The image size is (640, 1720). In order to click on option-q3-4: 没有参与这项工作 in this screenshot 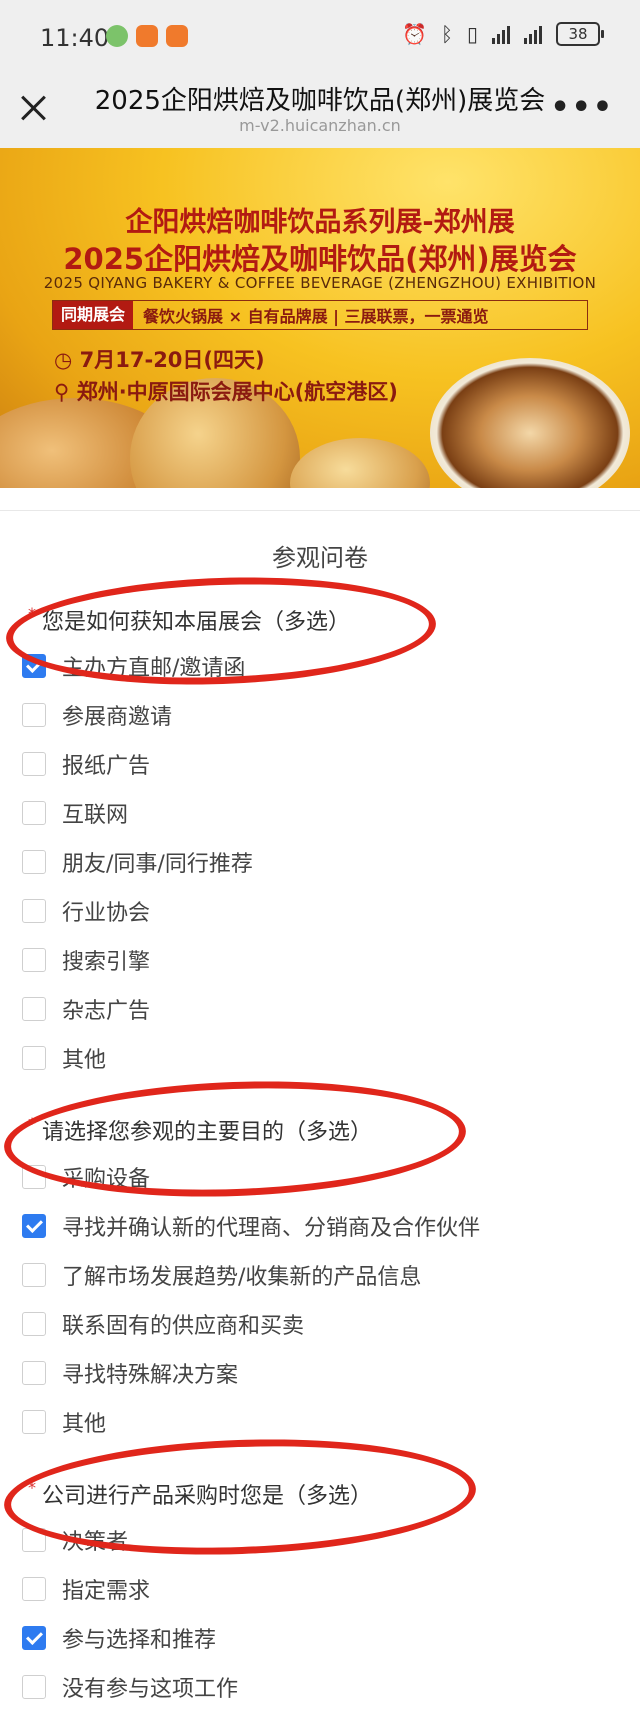, I will do `click(130, 1687)`.